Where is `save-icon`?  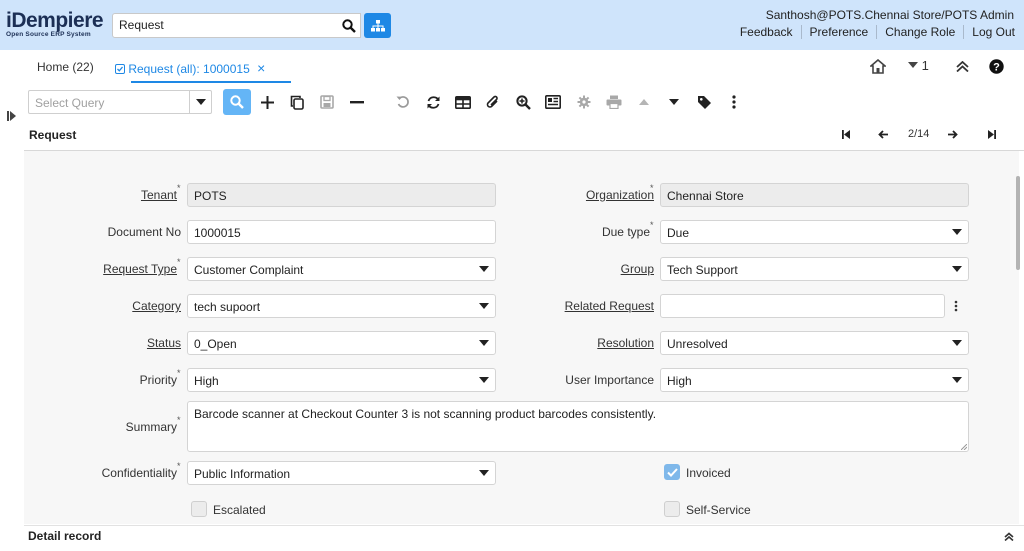 save-icon is located at coordinates (327, 102).